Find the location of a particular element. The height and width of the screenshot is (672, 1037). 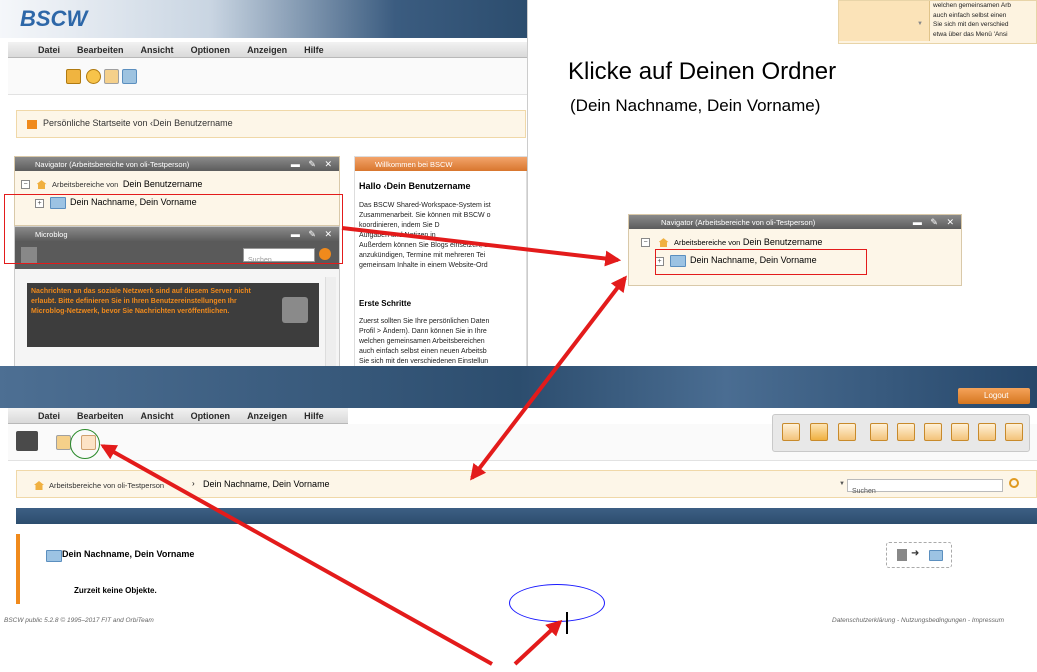

arrow-double is located at coordinates (548, 378).